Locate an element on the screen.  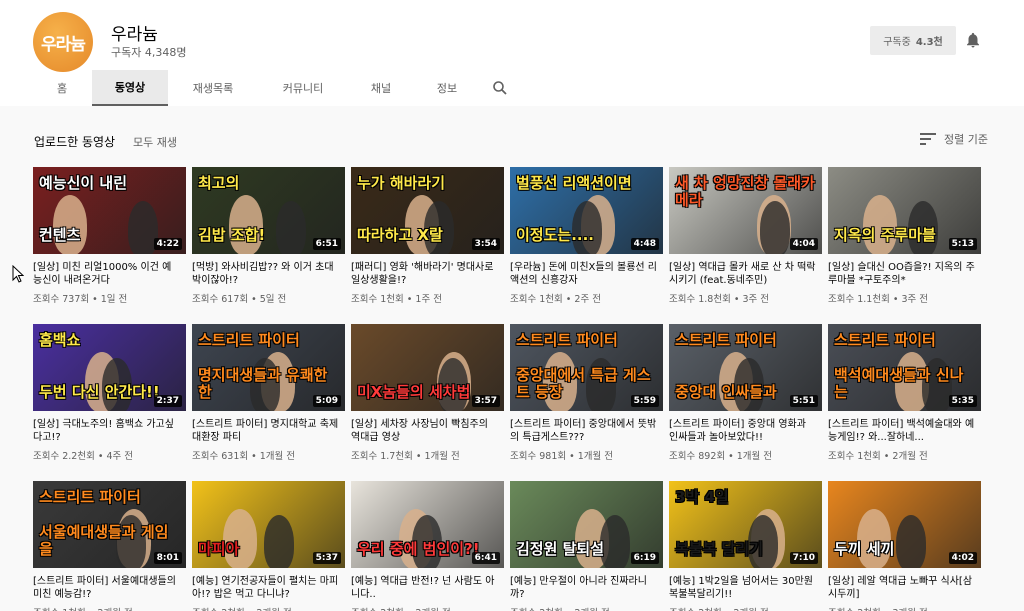
thumbnail-caption-top: 벌풍선 리액션이면 is located at coordinates (574, 183).